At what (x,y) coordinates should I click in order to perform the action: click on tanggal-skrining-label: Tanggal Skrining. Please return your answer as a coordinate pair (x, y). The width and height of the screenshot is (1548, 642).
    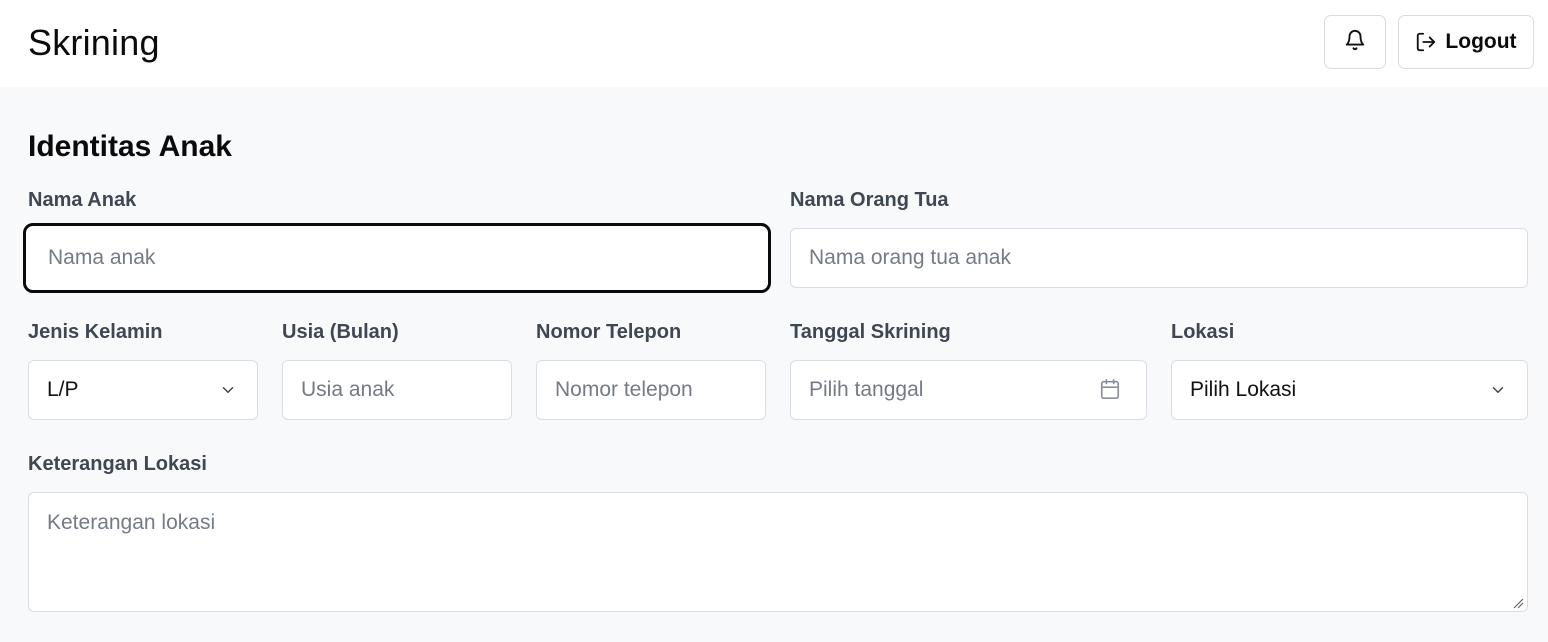
    Looking at the image, I should click on (870, 332).